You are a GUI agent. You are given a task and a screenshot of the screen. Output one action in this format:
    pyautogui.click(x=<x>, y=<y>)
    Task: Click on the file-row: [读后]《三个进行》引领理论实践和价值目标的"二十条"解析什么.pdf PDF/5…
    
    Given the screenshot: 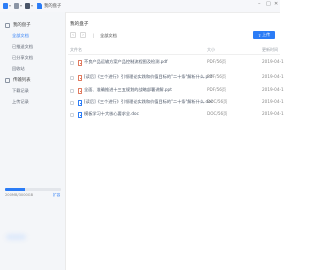 What is the action you would take?
    pyautogui.click(x=176, y=79)
    